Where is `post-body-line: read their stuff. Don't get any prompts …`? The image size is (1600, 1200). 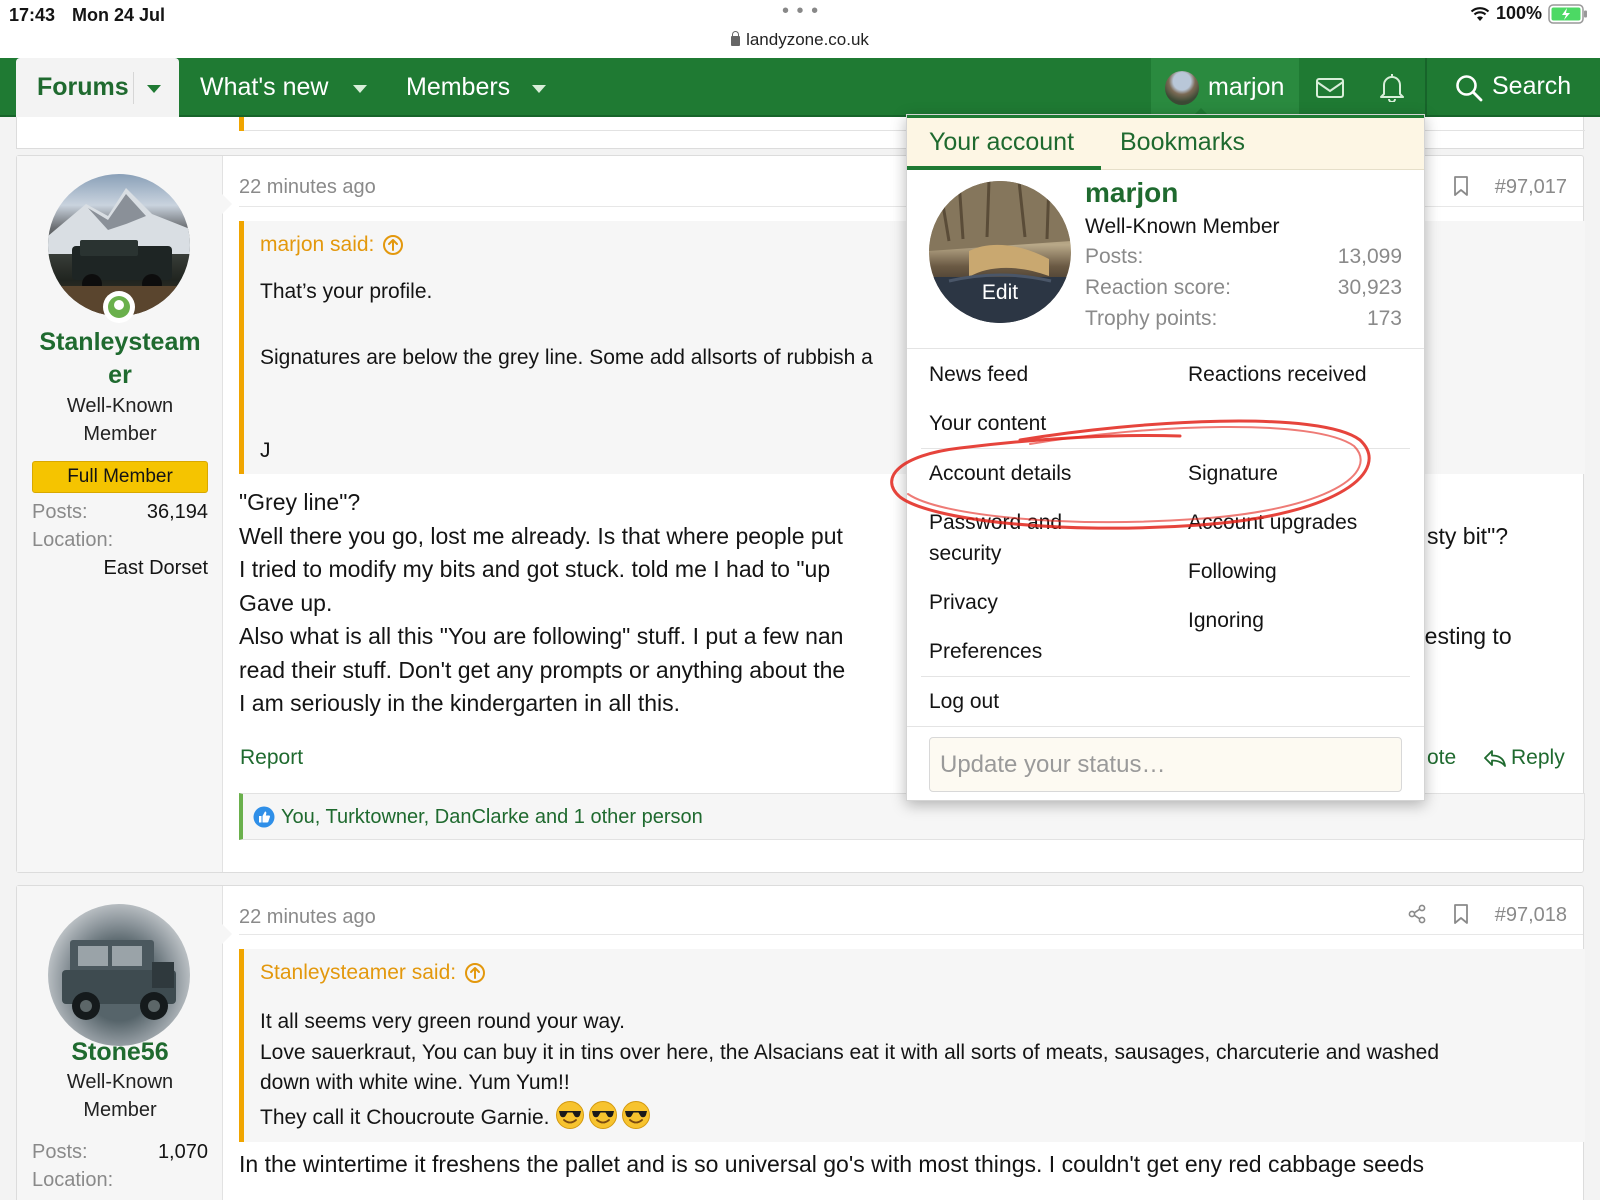
post-body-line: read their stuff. Don't get any prompts … is located at coordinates (542, 670).